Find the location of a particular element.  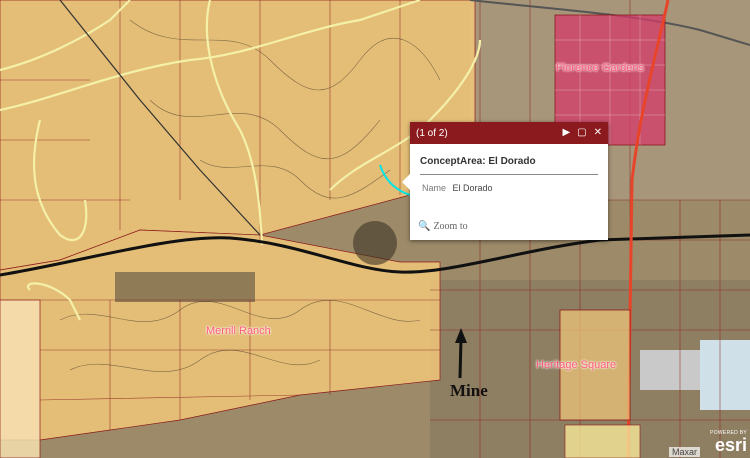

popup-attribute-row: Name El Dorado is located at coordinates (509, 188).